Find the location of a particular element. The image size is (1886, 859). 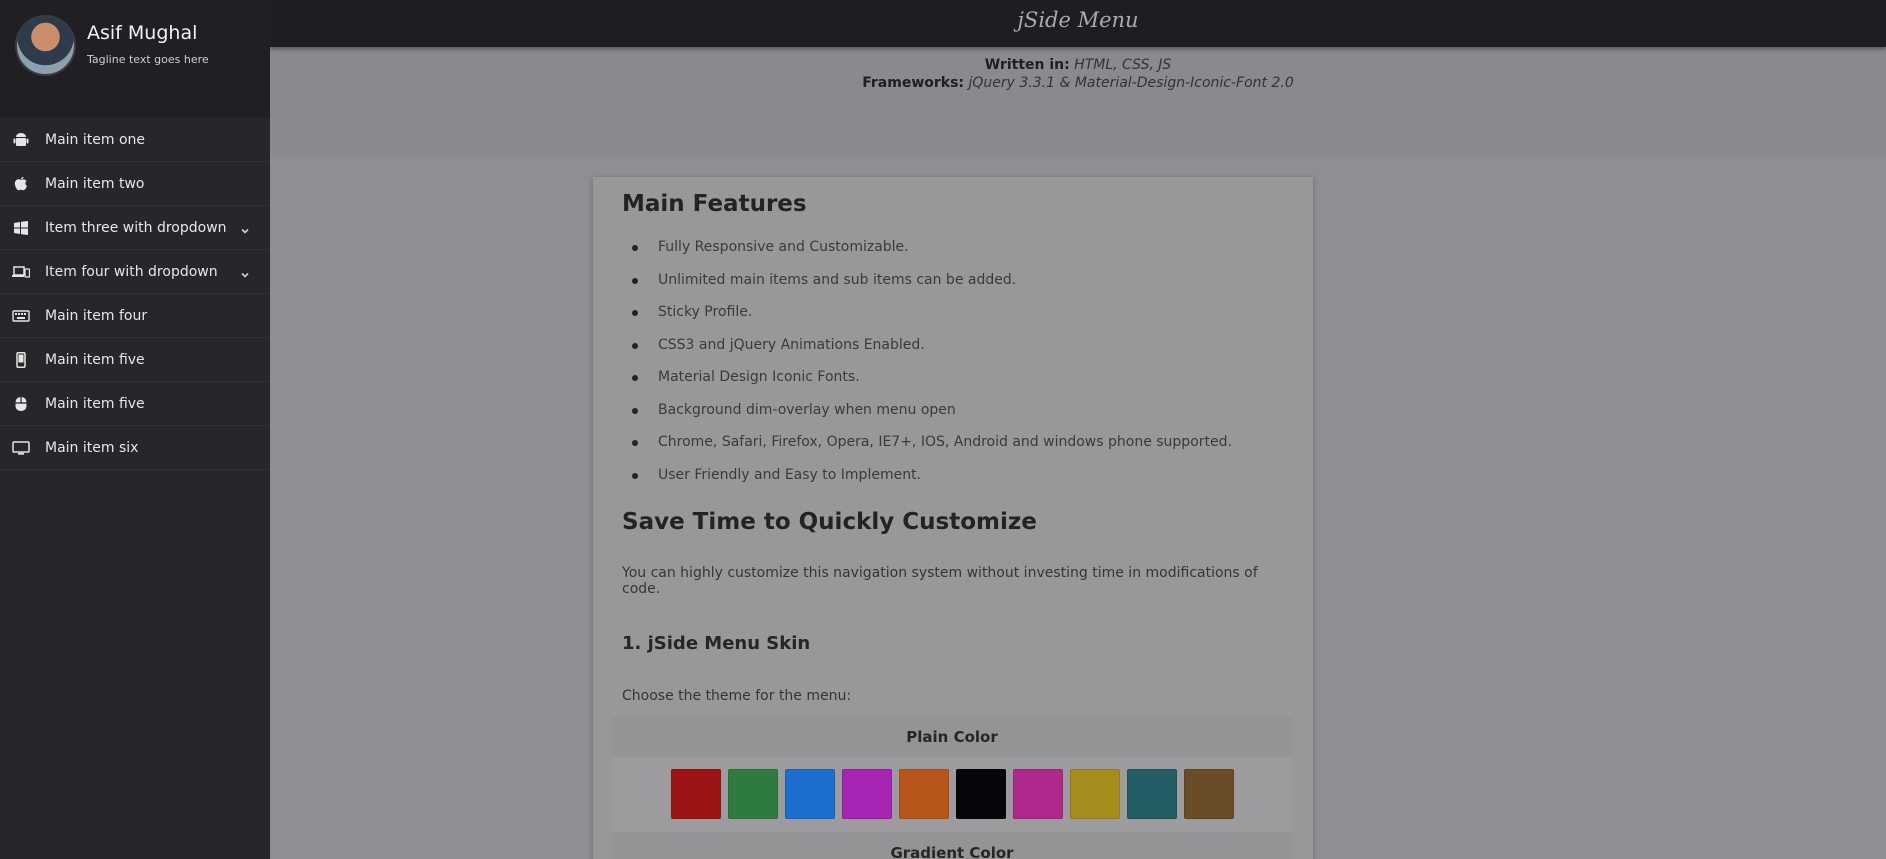

sidebar-item-label: Item three with dropdown is located at coordinates (136, 227).